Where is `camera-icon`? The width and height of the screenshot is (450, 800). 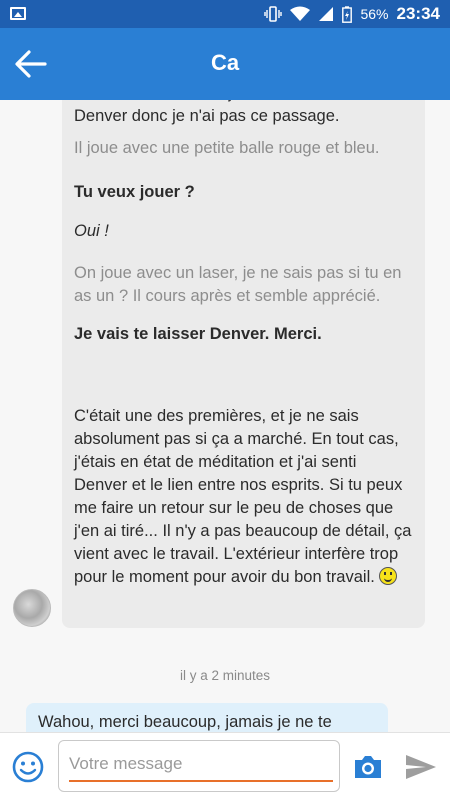
camera-icon is located at coordinates (368, 767).